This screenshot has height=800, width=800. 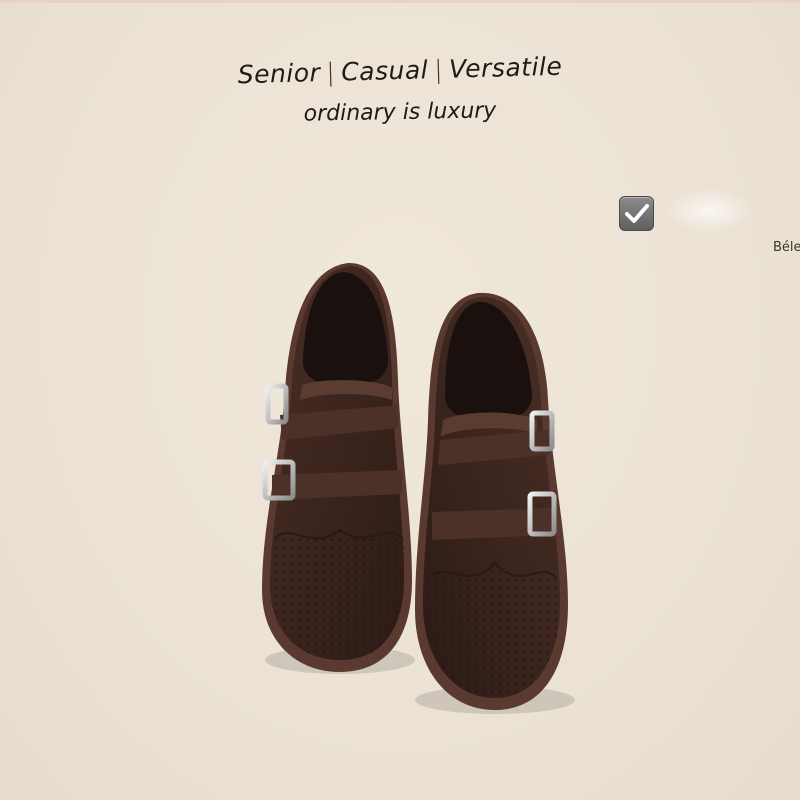 What do you see at coordinates (495, 503) in the screenshot?
I see `right-shoe` at bounding box center [495, 503].